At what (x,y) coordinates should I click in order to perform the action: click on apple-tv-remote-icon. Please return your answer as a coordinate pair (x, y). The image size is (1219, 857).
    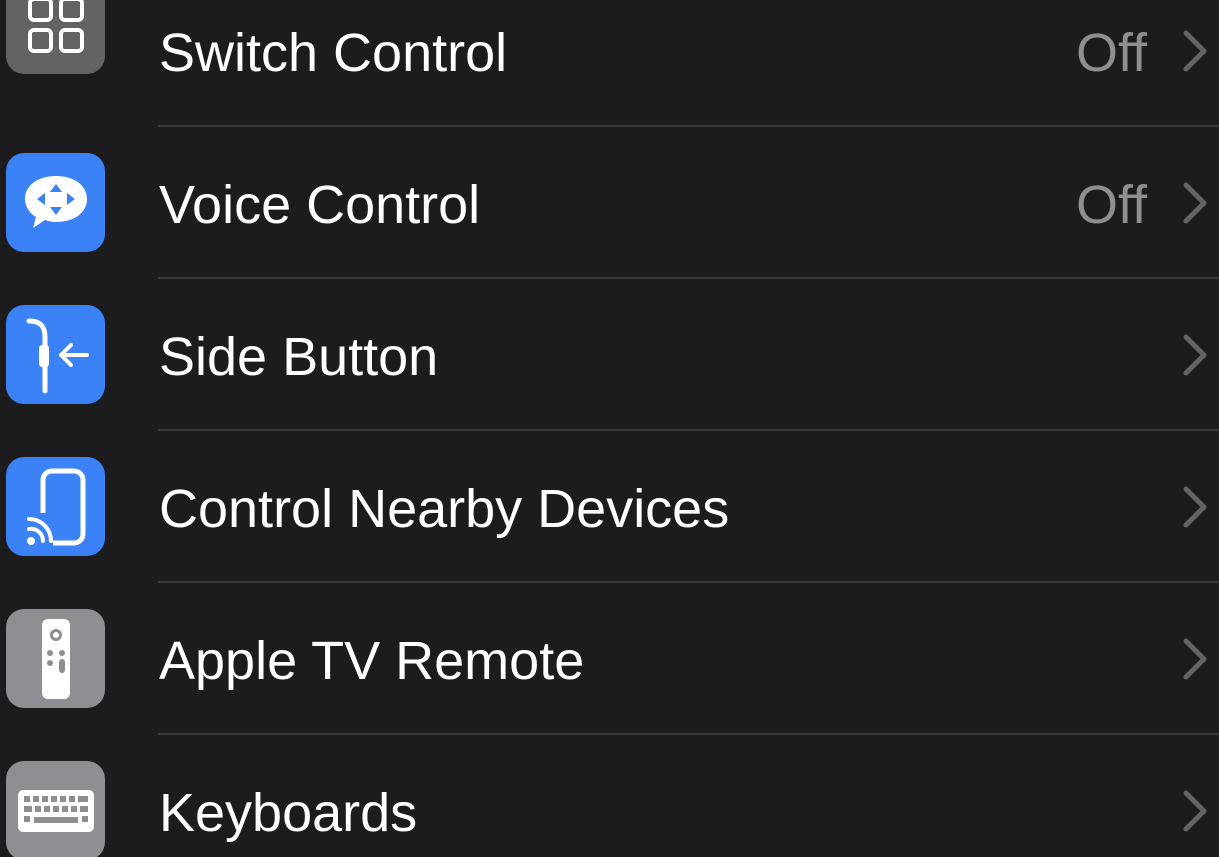
    Looking at the image, I should click on (55, 658).